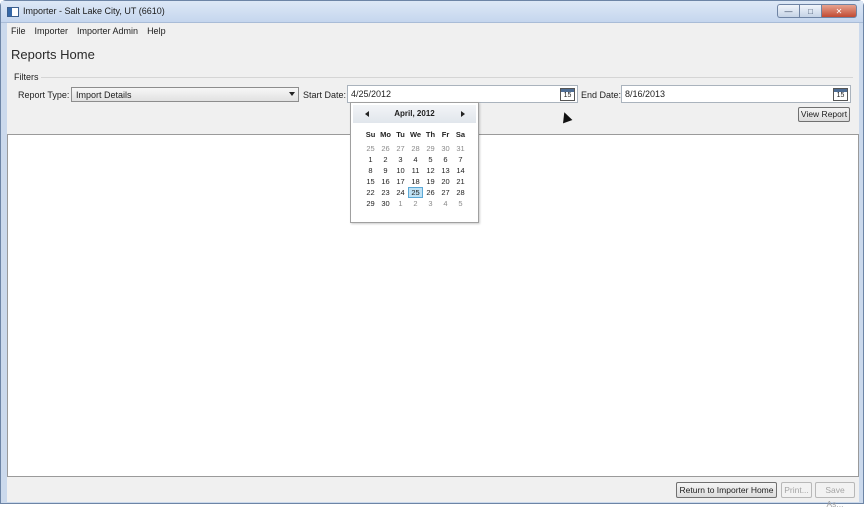 This screenshot has height=511, width=864. Describe the element at coordinates (400, 134) in the screenshot. I see `day-of-week-label: Tu` at that location.